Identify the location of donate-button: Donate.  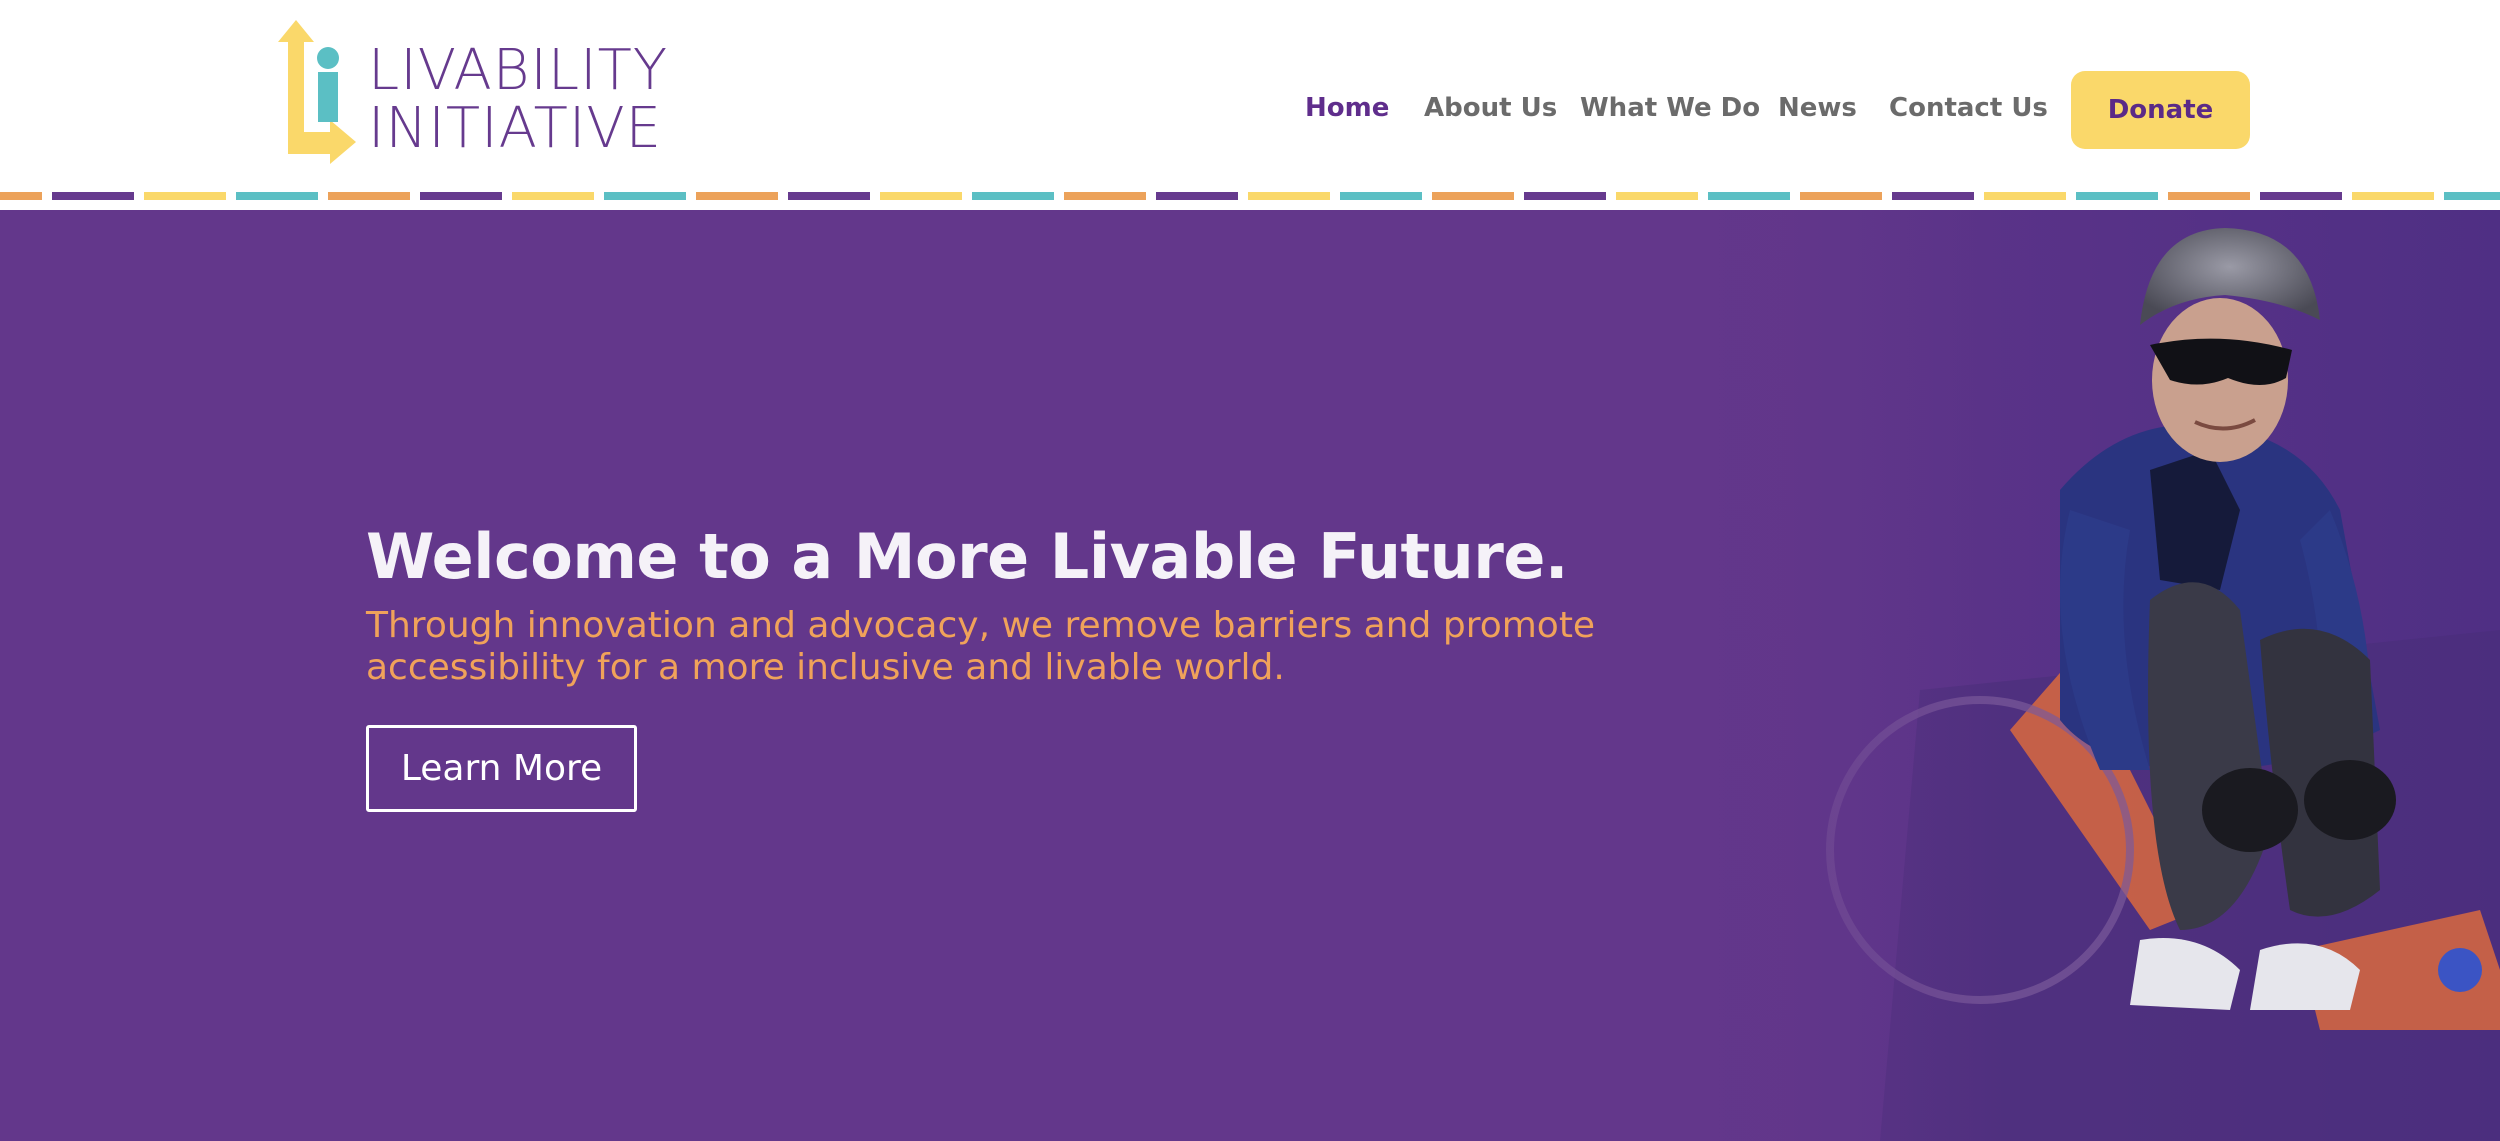
(2160, 110).